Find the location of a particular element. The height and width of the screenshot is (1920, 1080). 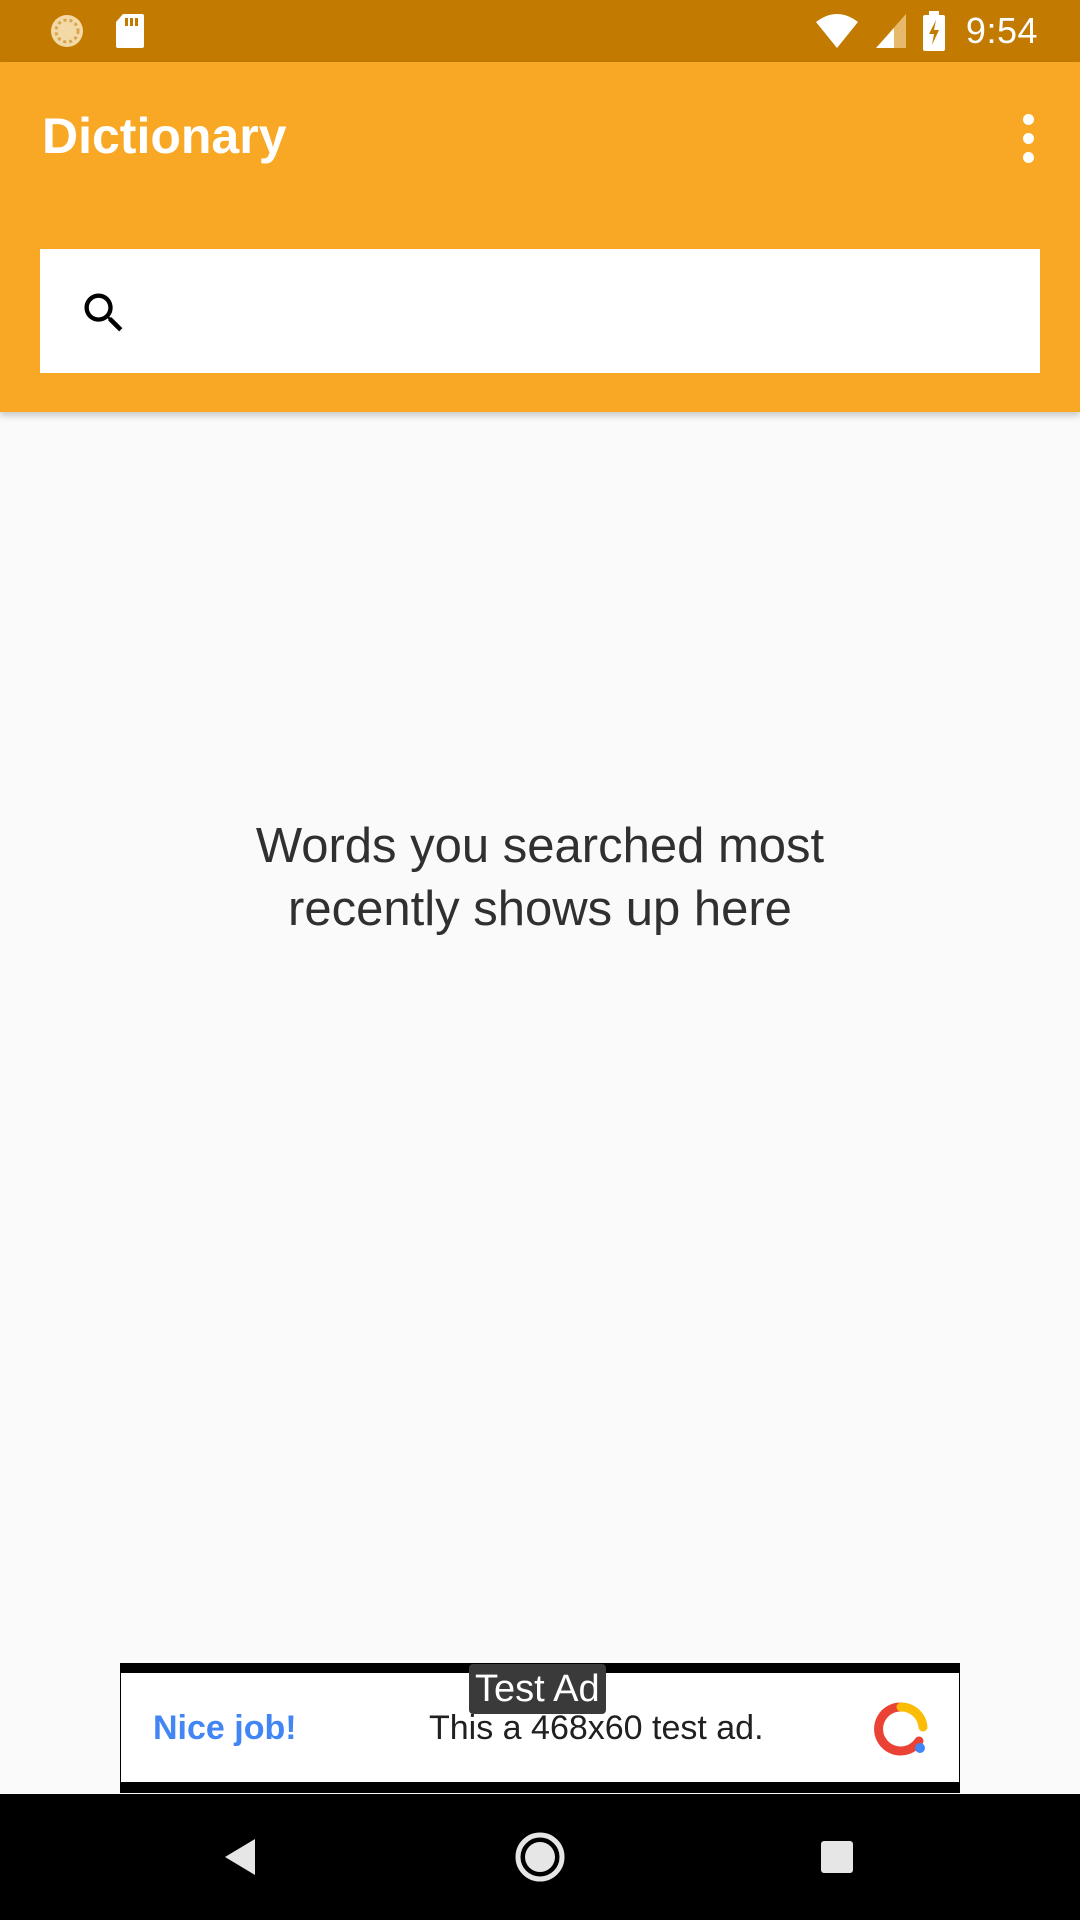

battery-charging-icon is located at coordinates (933, 31).